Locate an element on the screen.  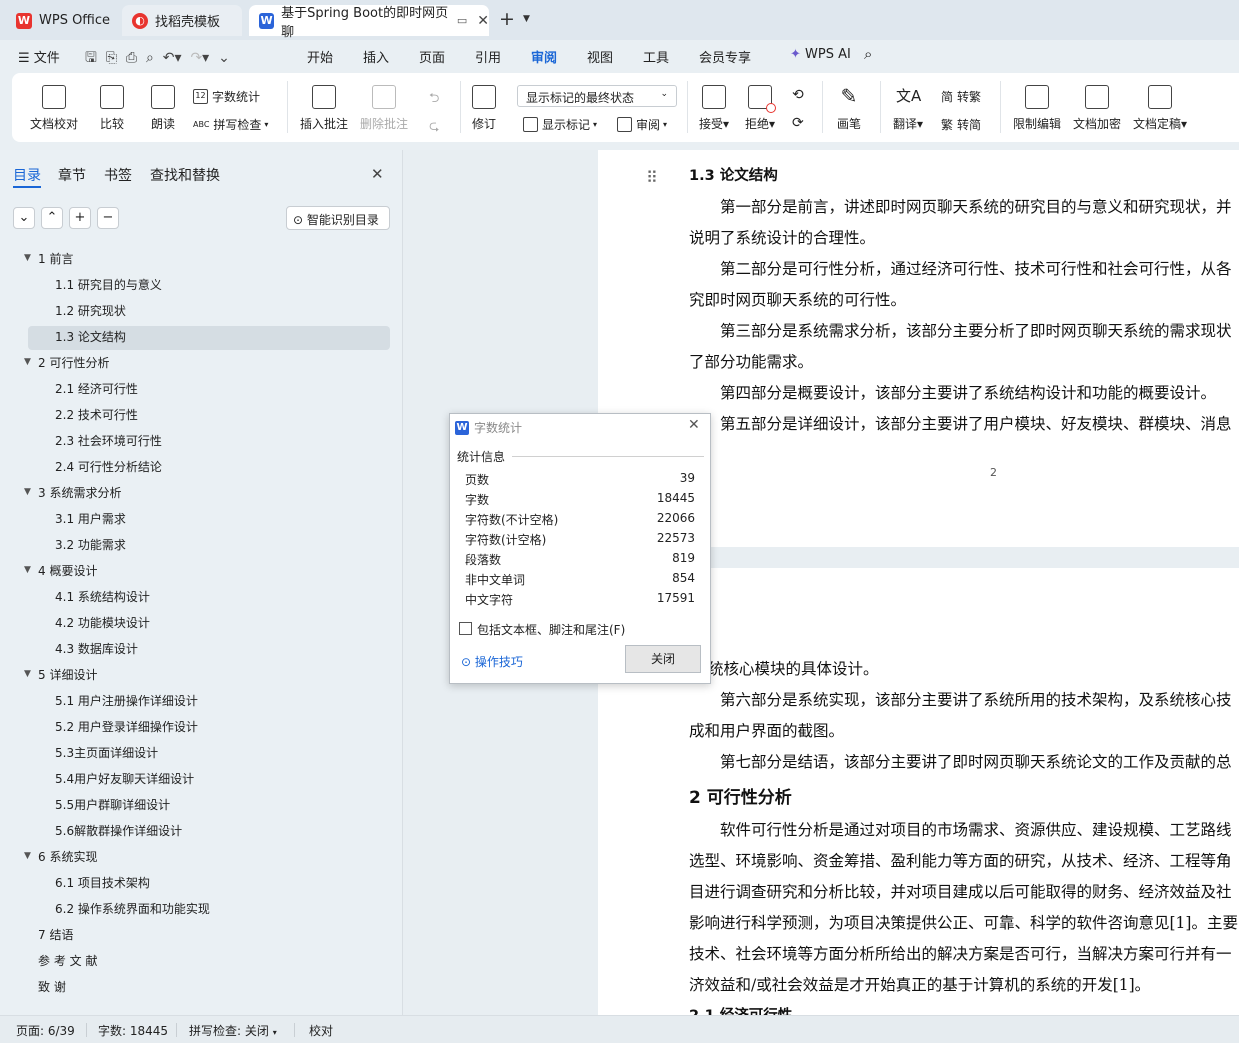
add-heading-button: + is located at coordinates (80, 218).